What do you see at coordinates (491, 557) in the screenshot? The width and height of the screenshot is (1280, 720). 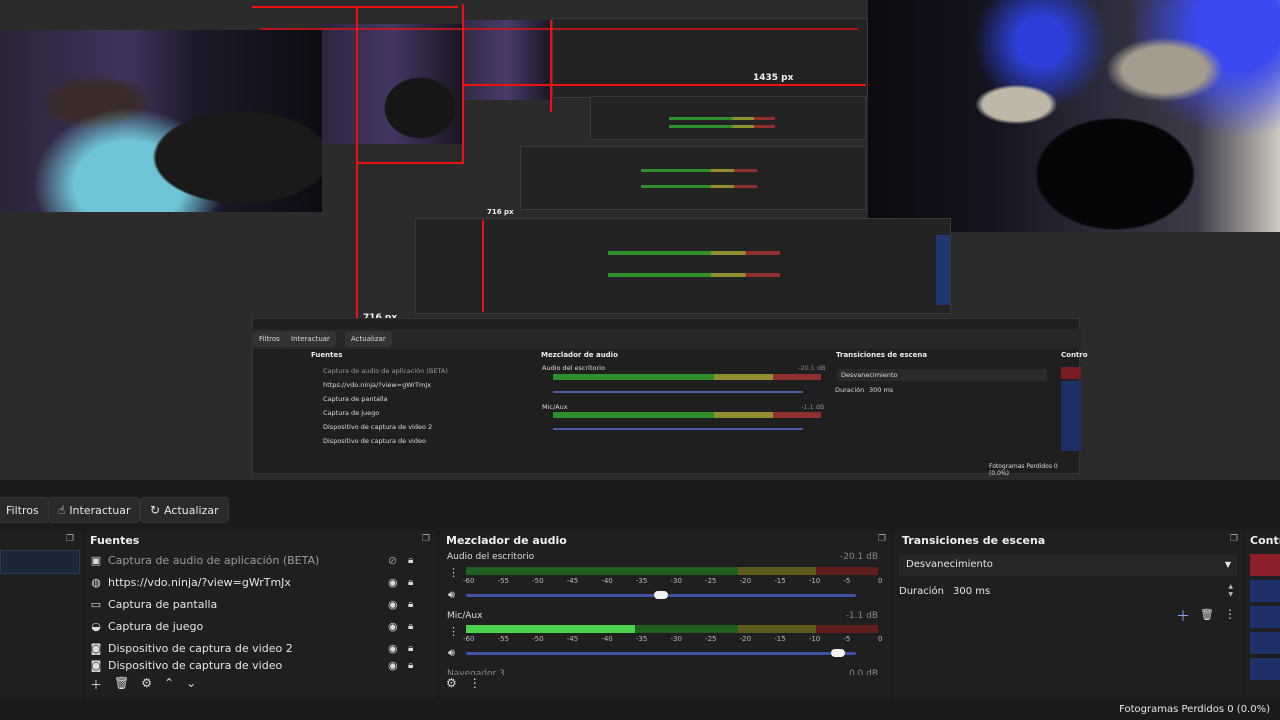 I see `channel-name: Audio del escritorio` at bounding box center [491, 557].